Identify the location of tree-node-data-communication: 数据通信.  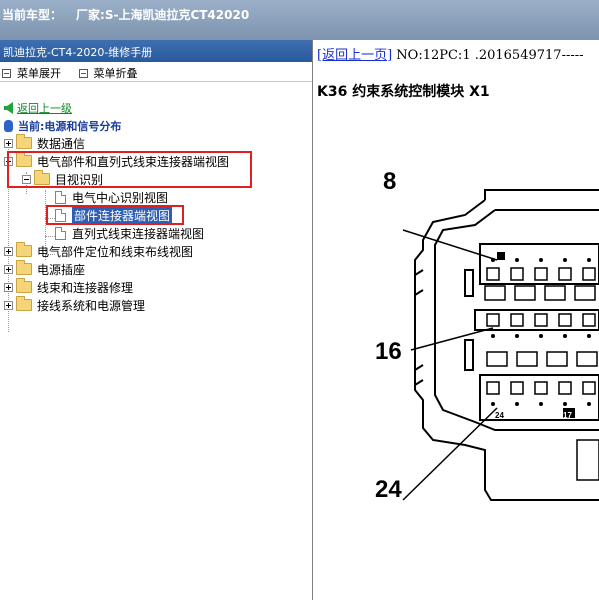
(44, 143).